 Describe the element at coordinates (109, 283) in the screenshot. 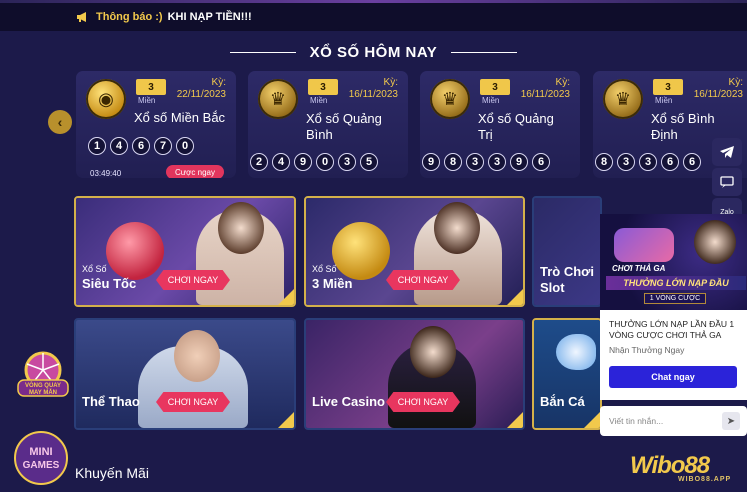

I see `game-title: Siêu Tốc` at that location.